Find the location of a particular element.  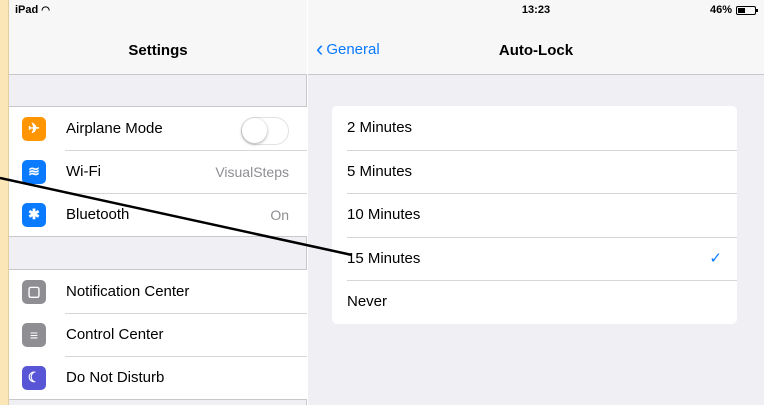

row-wifi: ≋ Wi-Fi VisualSteps is located at coordinates (158, 171).